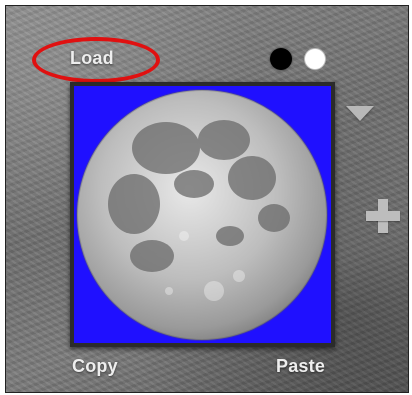 This screenshot has height=395, width=412. Describe the element at coordinates (95, 366) in the screenshot. I see `copy-button: Copy` at that location.